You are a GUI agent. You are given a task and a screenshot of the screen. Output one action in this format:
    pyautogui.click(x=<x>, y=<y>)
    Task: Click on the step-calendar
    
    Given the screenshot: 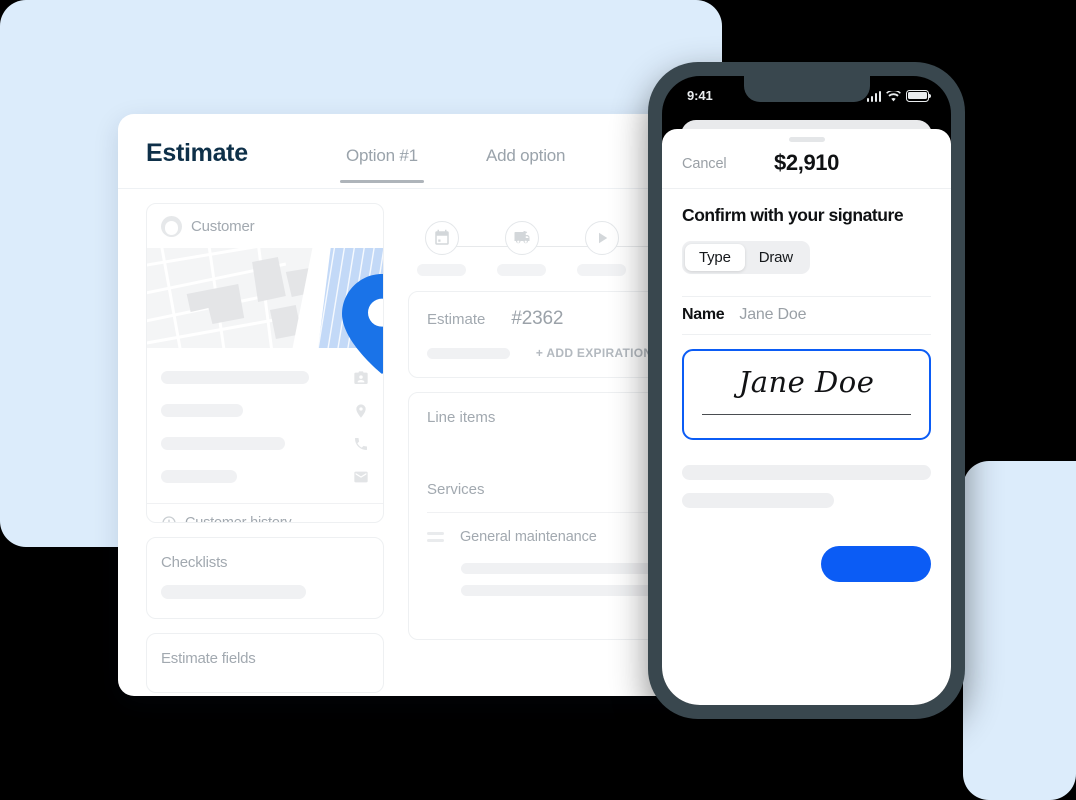 What is the action you would take?
    pyautogui.click(x=442, y=238)
    